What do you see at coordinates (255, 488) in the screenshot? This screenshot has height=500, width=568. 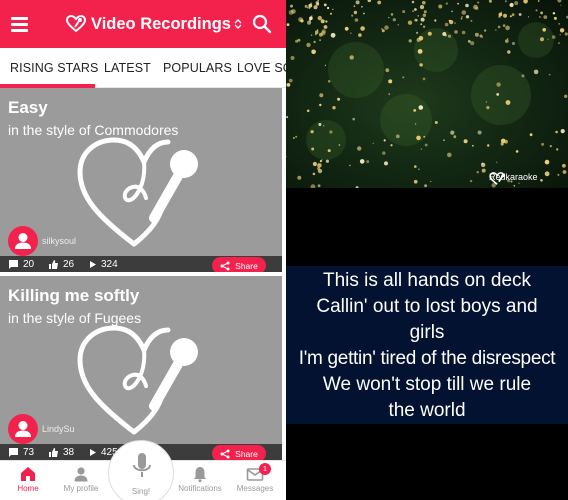 I see `nav-messages-label: Messages` at bounding box center [255, 488].